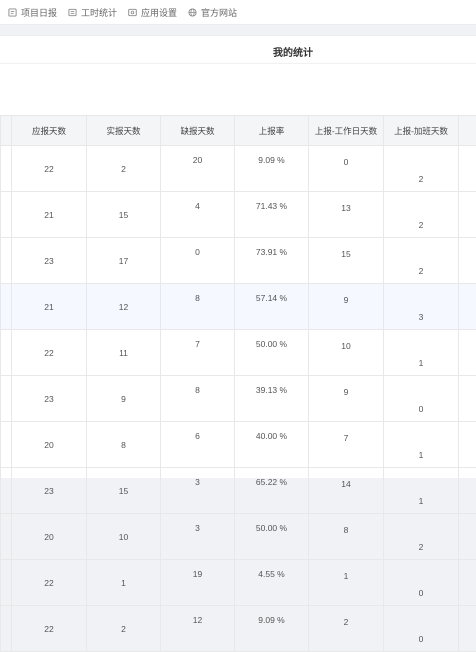  What do you see at coordinates (272, 131) in the screenshot?
I see `header-cell: 上报率` at bounding box center [272, 131].